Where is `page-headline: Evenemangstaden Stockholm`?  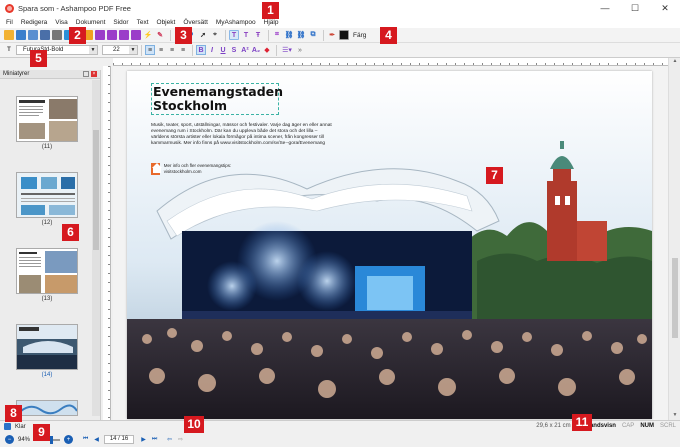
page-headline: Evenemangstaden Stockholm is located at coordinates (217, 99).